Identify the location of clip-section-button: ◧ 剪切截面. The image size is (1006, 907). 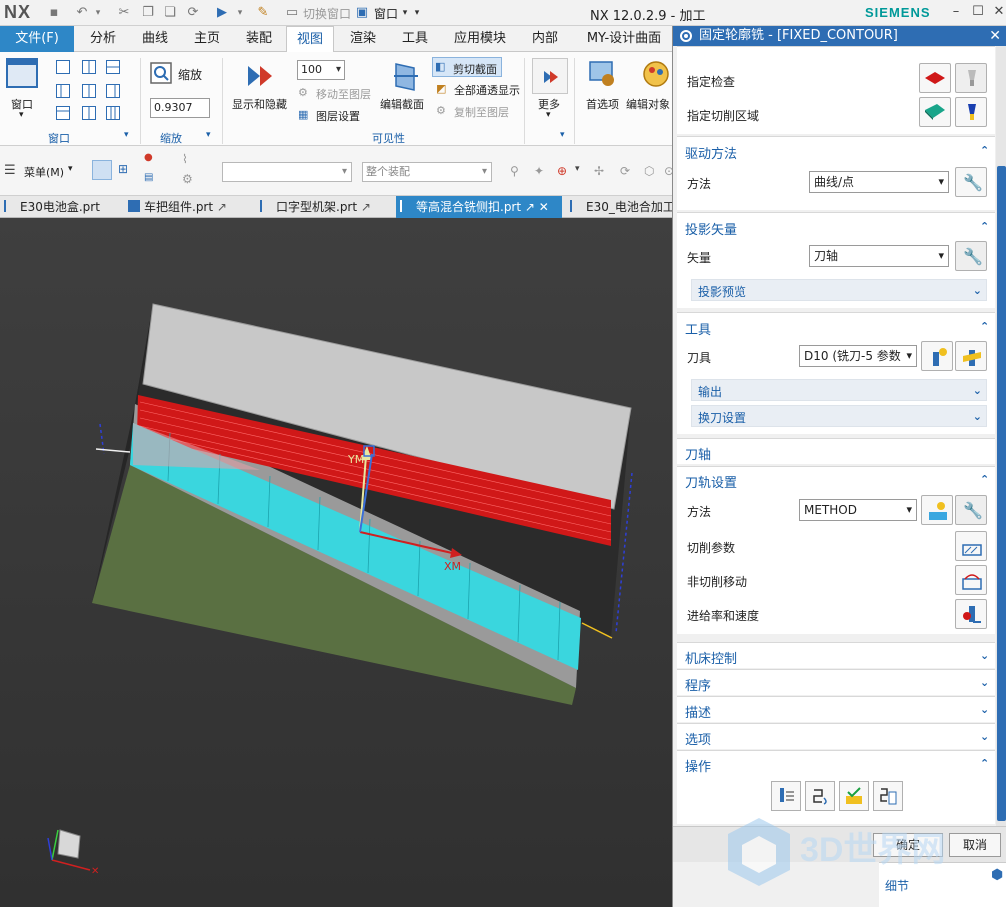
(467, 67).